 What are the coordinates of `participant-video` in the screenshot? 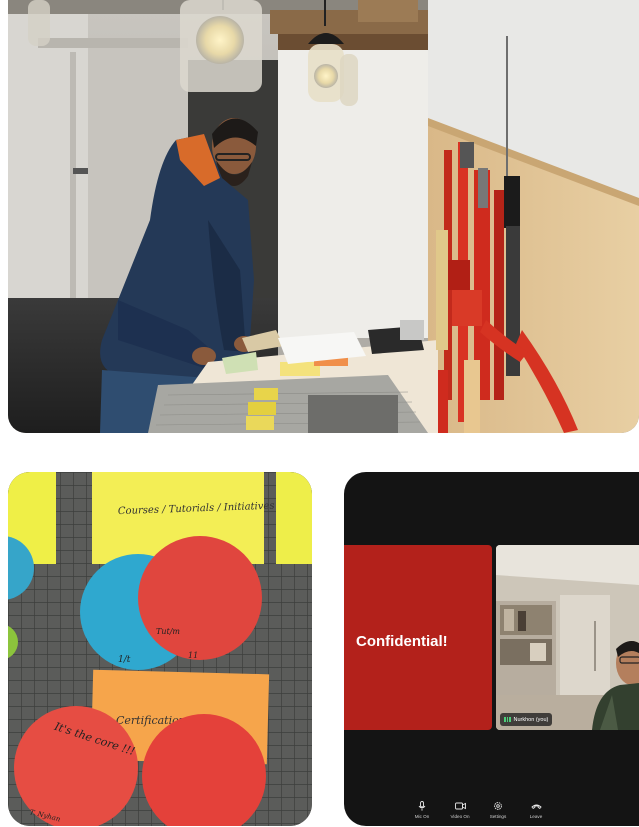 It's located at (567, 637).